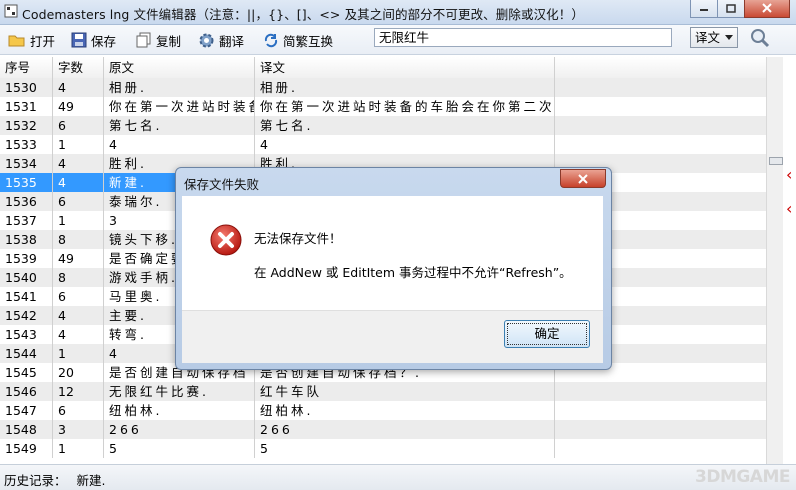  What do you see at coordinates (26, 334) in the screenshot?
I see `cell-index: 1543` at bounding box center [26, 334].